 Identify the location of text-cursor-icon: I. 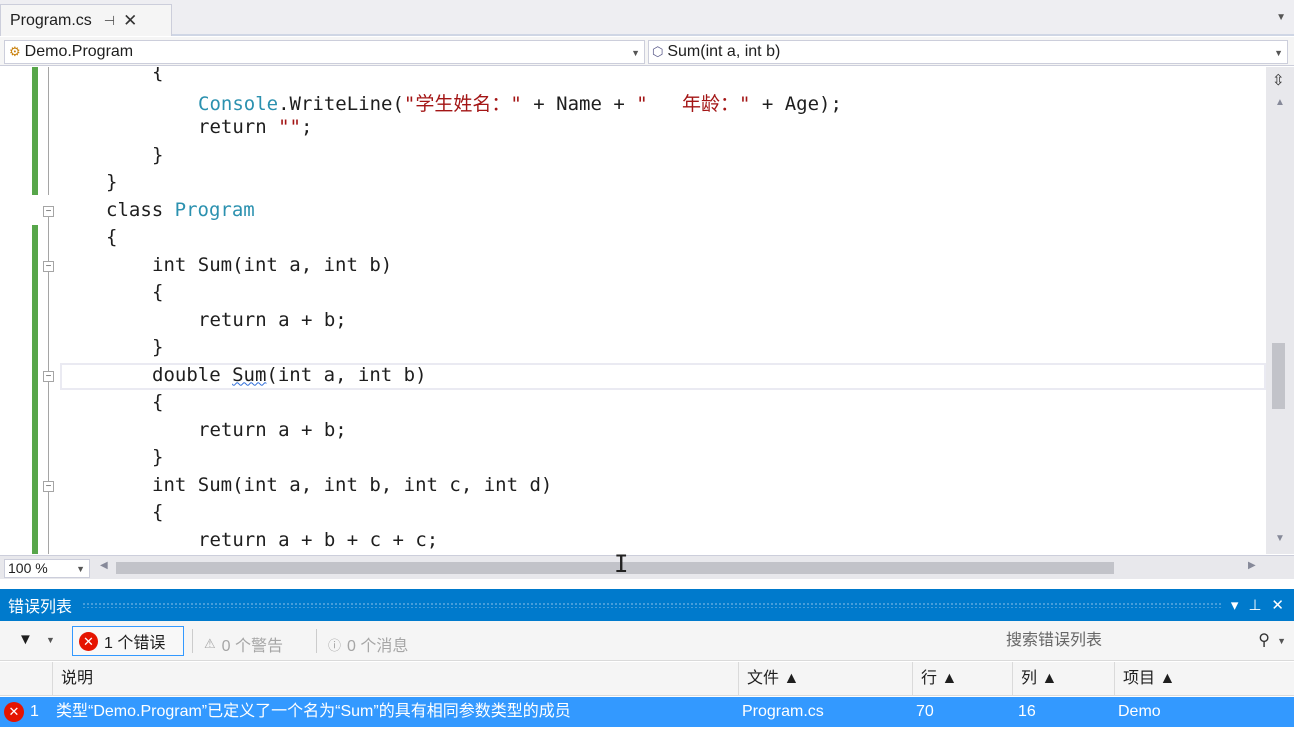
(621, 564).